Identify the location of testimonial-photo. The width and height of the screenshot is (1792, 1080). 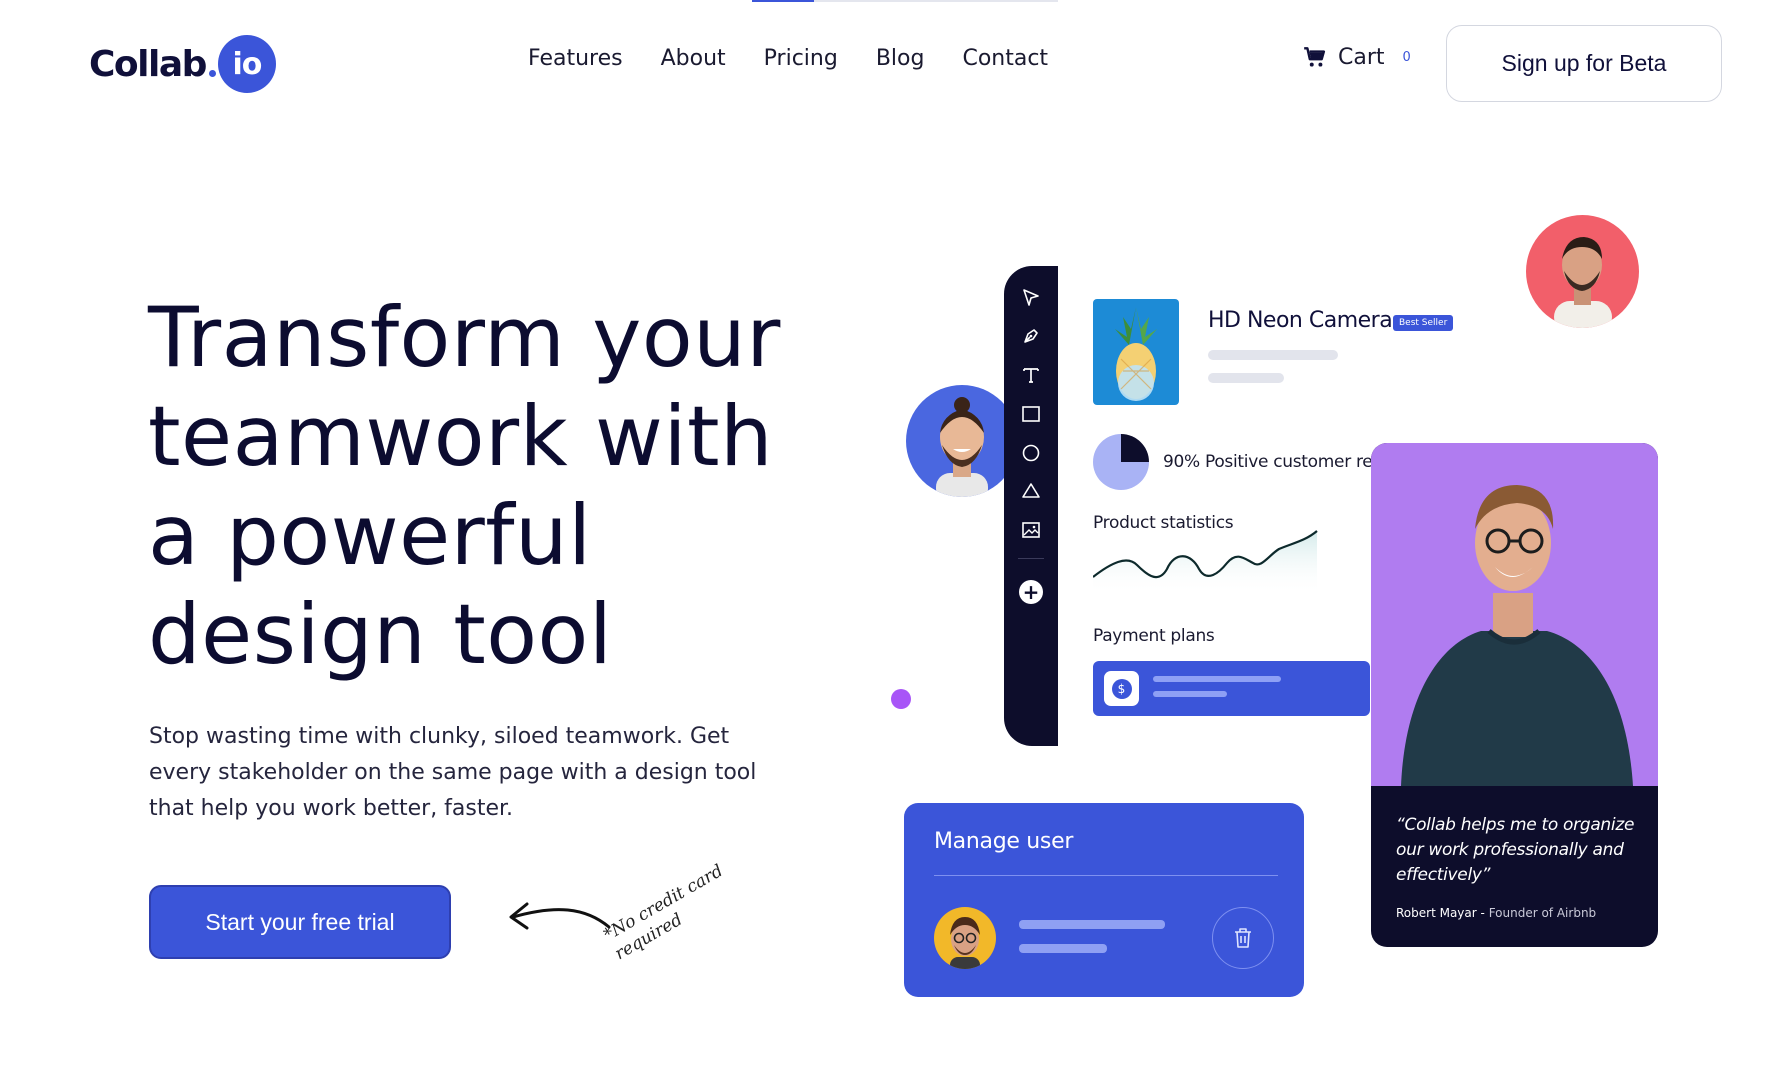
(1514, 614).